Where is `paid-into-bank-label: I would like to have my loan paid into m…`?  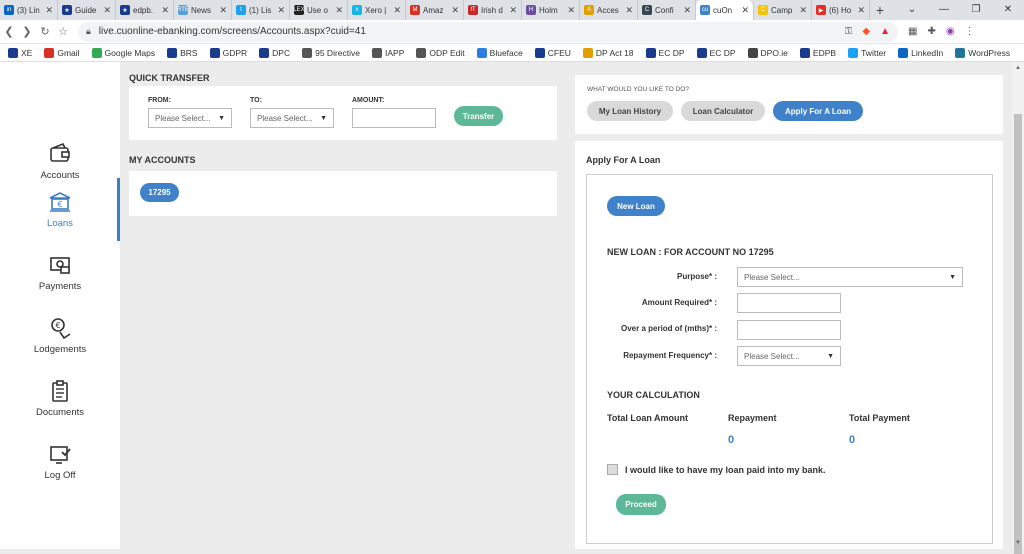 paid-into-bank-label: I would like to have my loan paid into m… is located at coordinates (725, 470).